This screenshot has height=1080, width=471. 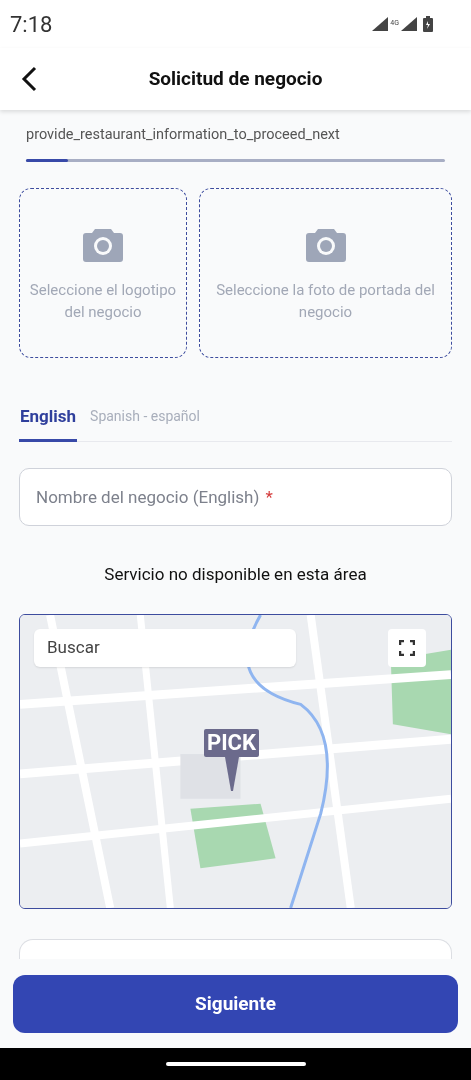 I want to click on input-field, so click(x=235, y=948).